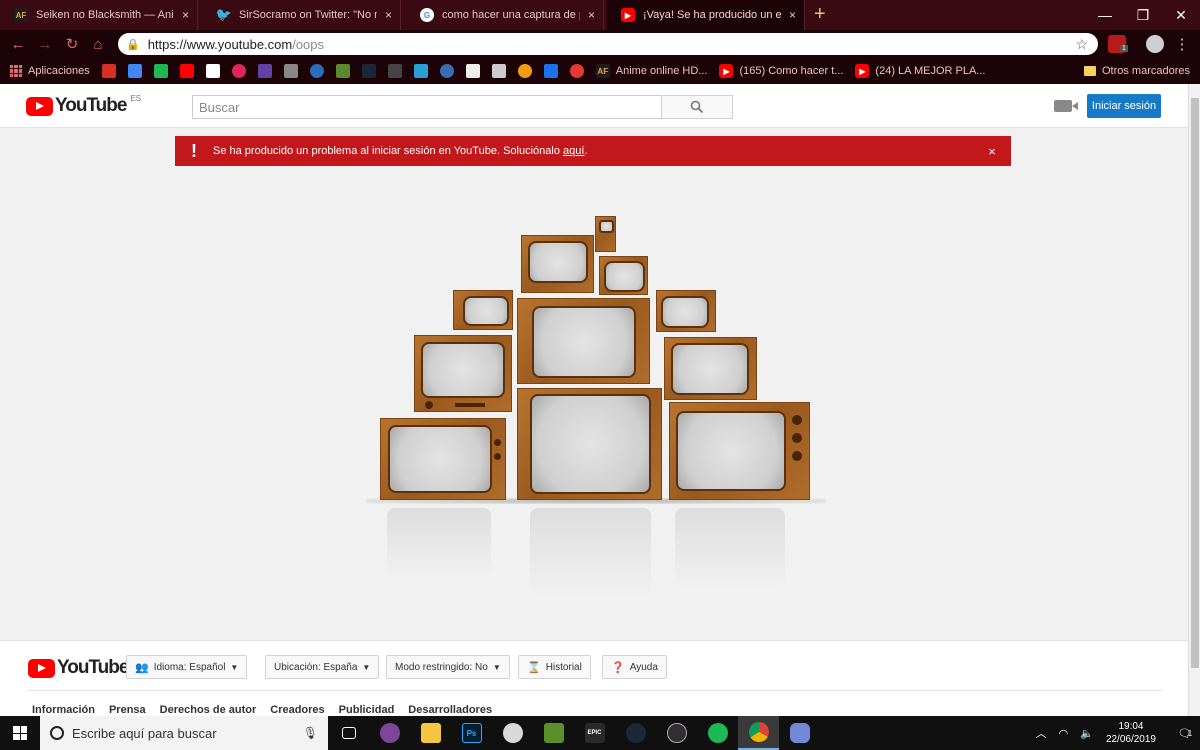 Image resolution: width=1200 pixels, height=750 pixels. Describe the element at coordinates (310, 733) in the screenshot. I see `microphone-icon: 🎙` at that location.